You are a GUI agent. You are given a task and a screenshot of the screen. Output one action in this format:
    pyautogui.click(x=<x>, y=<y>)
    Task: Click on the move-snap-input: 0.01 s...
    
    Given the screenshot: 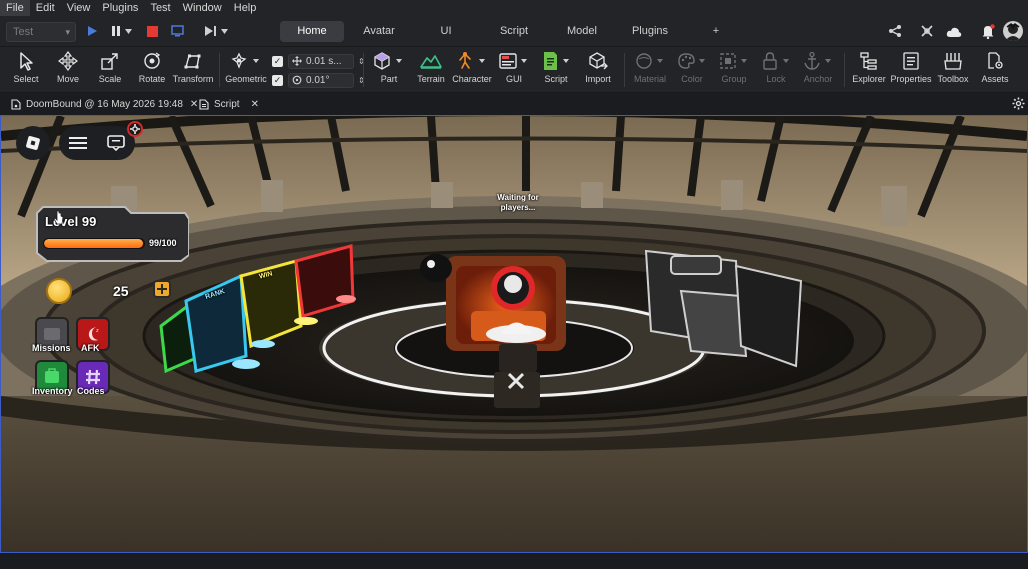 What is the action you would take?
    pyautogui.click(x=321, y=61)
    